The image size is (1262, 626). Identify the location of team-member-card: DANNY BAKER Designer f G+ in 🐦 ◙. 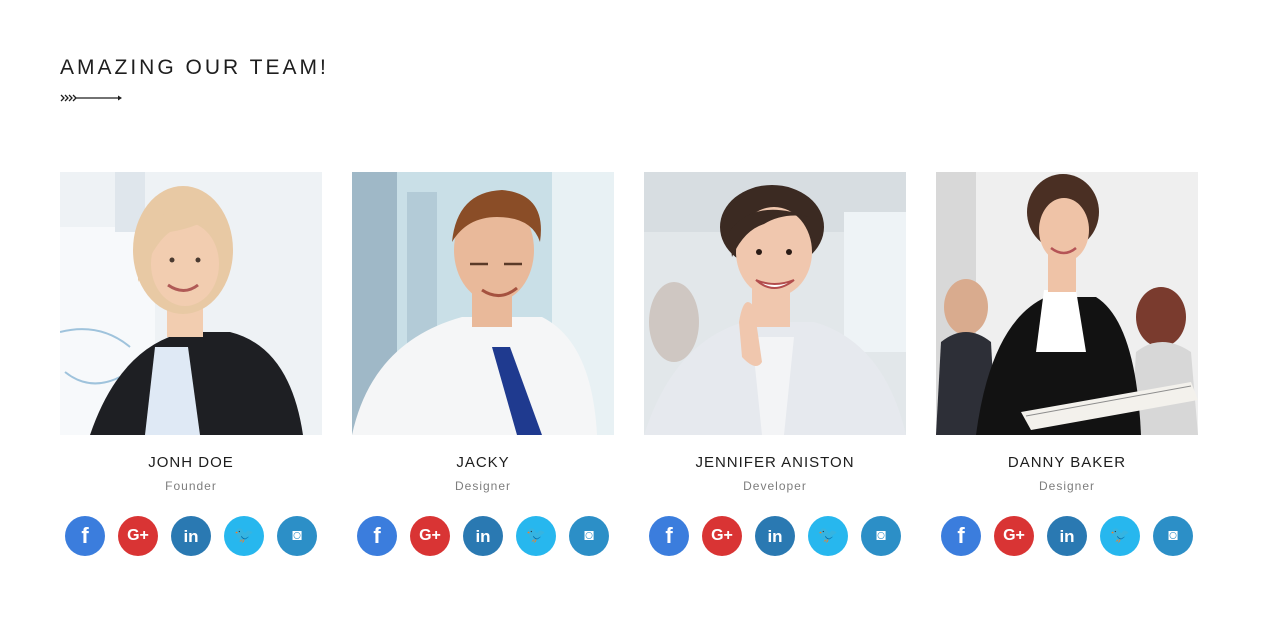
(1067, 364).